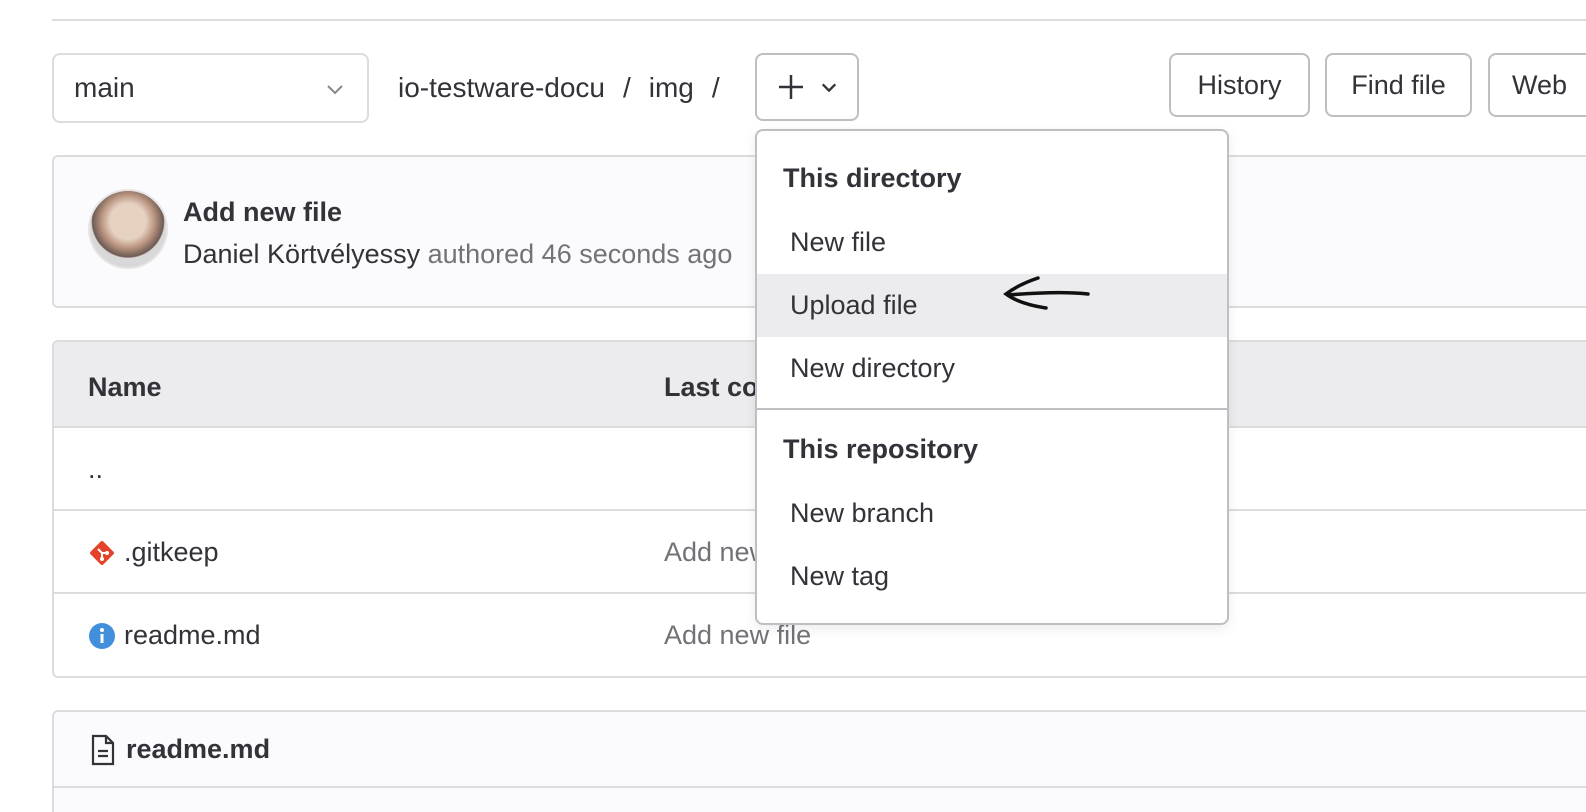 This screenshot has height=812, width=1586. What do you see at coordinates (881, 449) in the screenshot?
I see `dropdown-section-header: This repository` at bounding box center [881, 449].